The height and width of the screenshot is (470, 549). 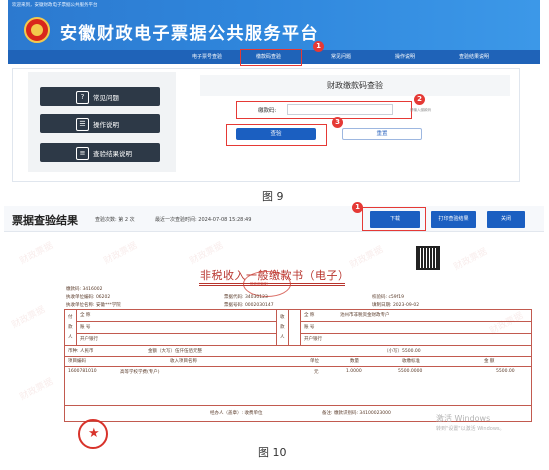 I want to click on active-nav-highlight, so click(x=271, y=57).